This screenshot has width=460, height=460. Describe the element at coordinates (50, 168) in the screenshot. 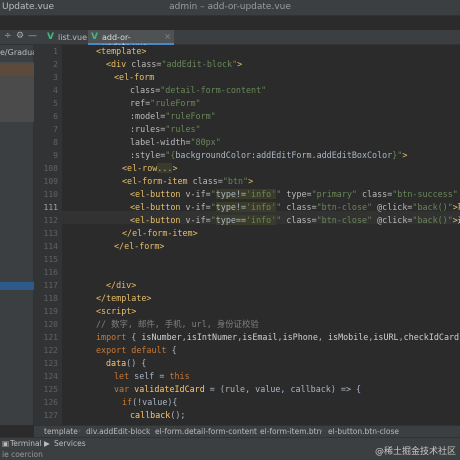

I see `line-number: 108` at that location.